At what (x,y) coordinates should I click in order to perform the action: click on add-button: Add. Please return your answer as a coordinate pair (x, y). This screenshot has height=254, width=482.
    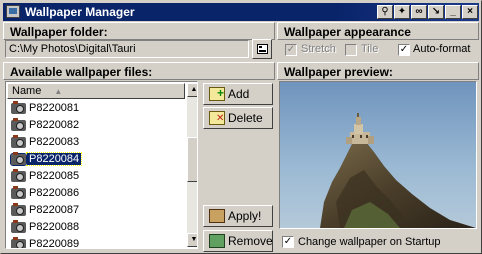
    Looking at the image, I should click on (238, 94).